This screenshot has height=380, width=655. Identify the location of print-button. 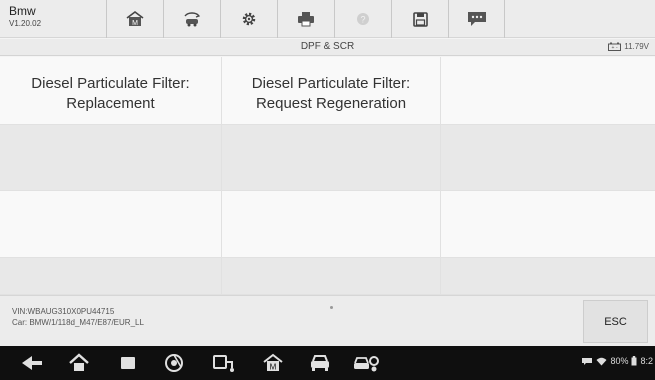
(305, 19).